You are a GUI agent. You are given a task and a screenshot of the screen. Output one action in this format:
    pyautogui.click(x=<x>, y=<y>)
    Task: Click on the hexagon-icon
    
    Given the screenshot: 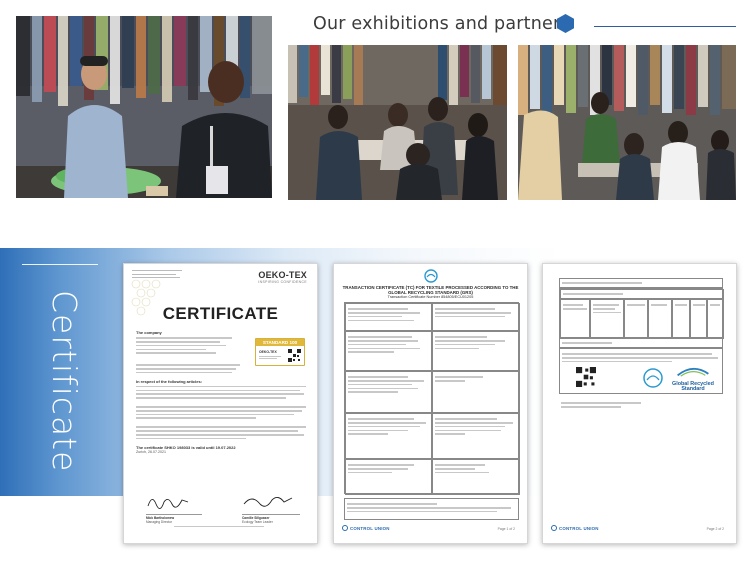 What is the action you would take?
    pyautogui.click(x=565, y=23)
    